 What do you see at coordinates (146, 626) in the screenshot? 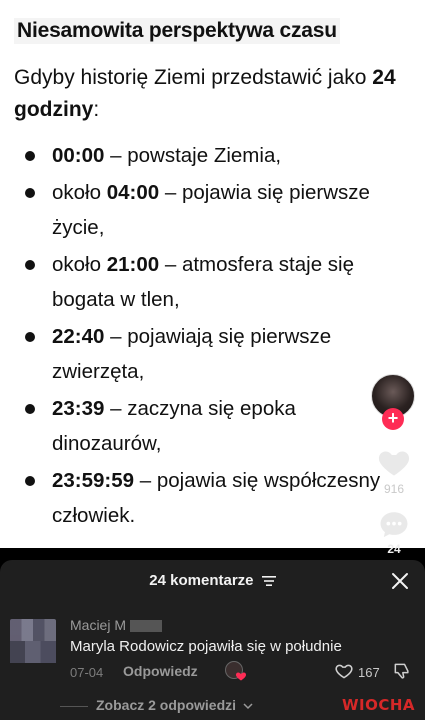
I see `blurred-name` at bounding box center [146, 626].